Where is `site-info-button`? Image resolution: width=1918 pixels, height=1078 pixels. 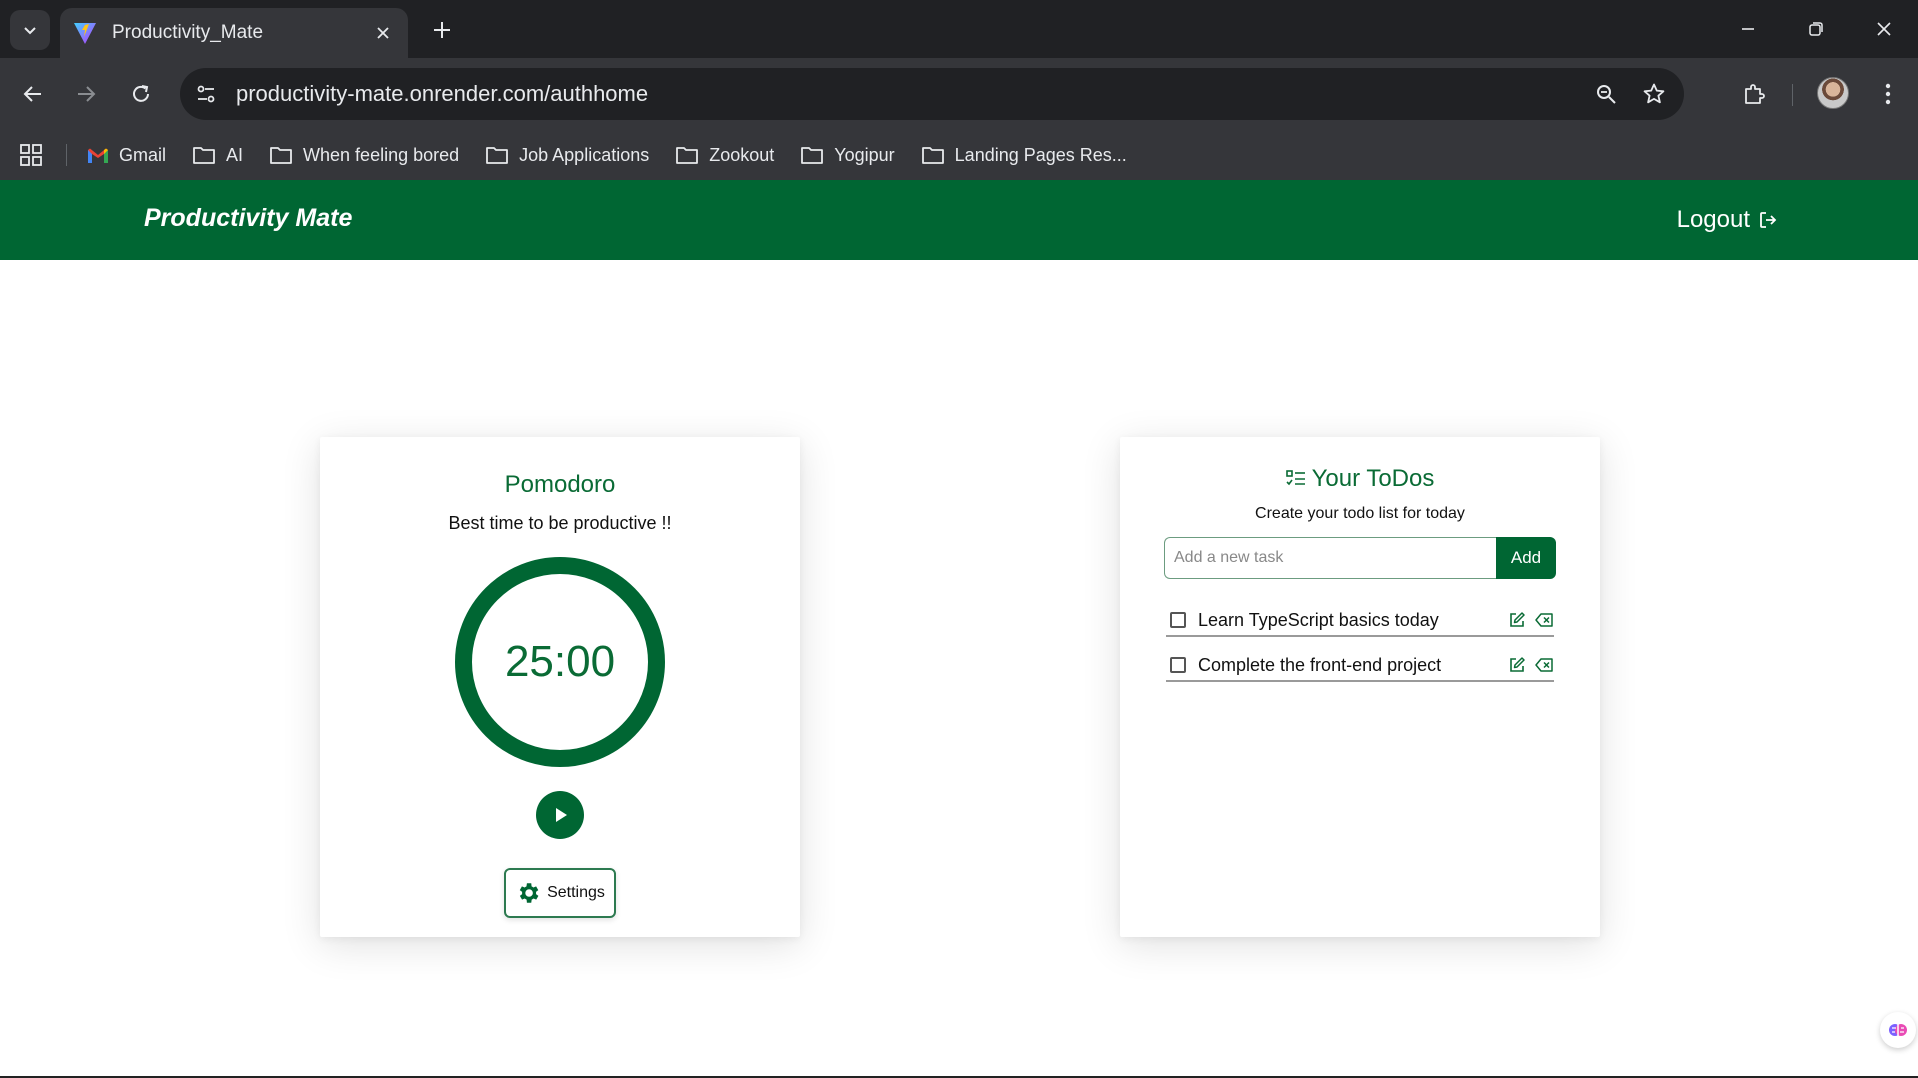 site-info-button is located at coordinates (206, 94).